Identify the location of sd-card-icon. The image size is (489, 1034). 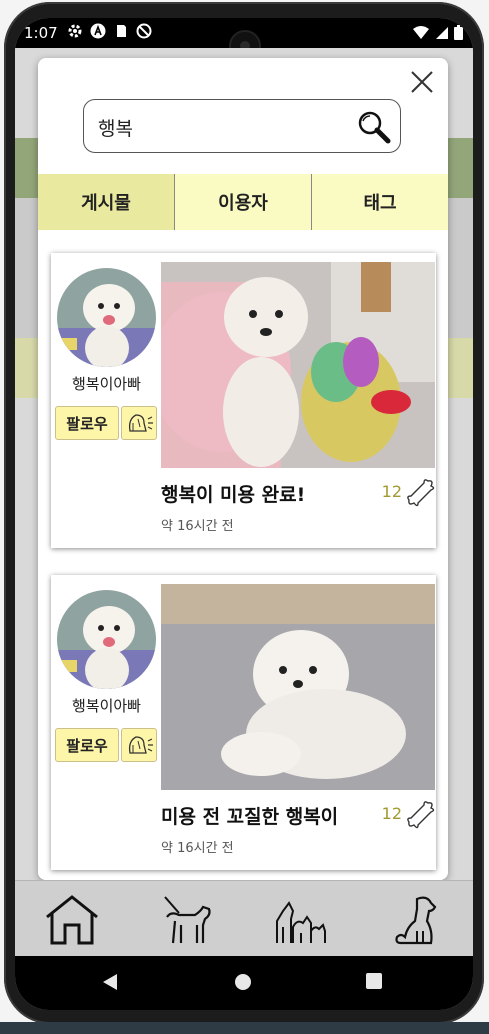
(121, 31).